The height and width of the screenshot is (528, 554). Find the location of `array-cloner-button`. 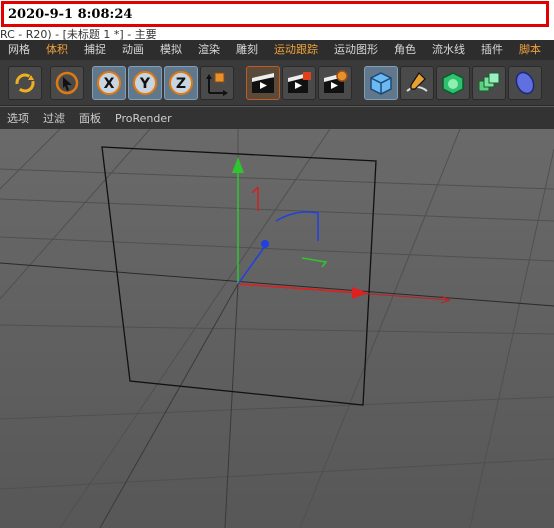

array-cloner-button is located at coordinates (489, 83).